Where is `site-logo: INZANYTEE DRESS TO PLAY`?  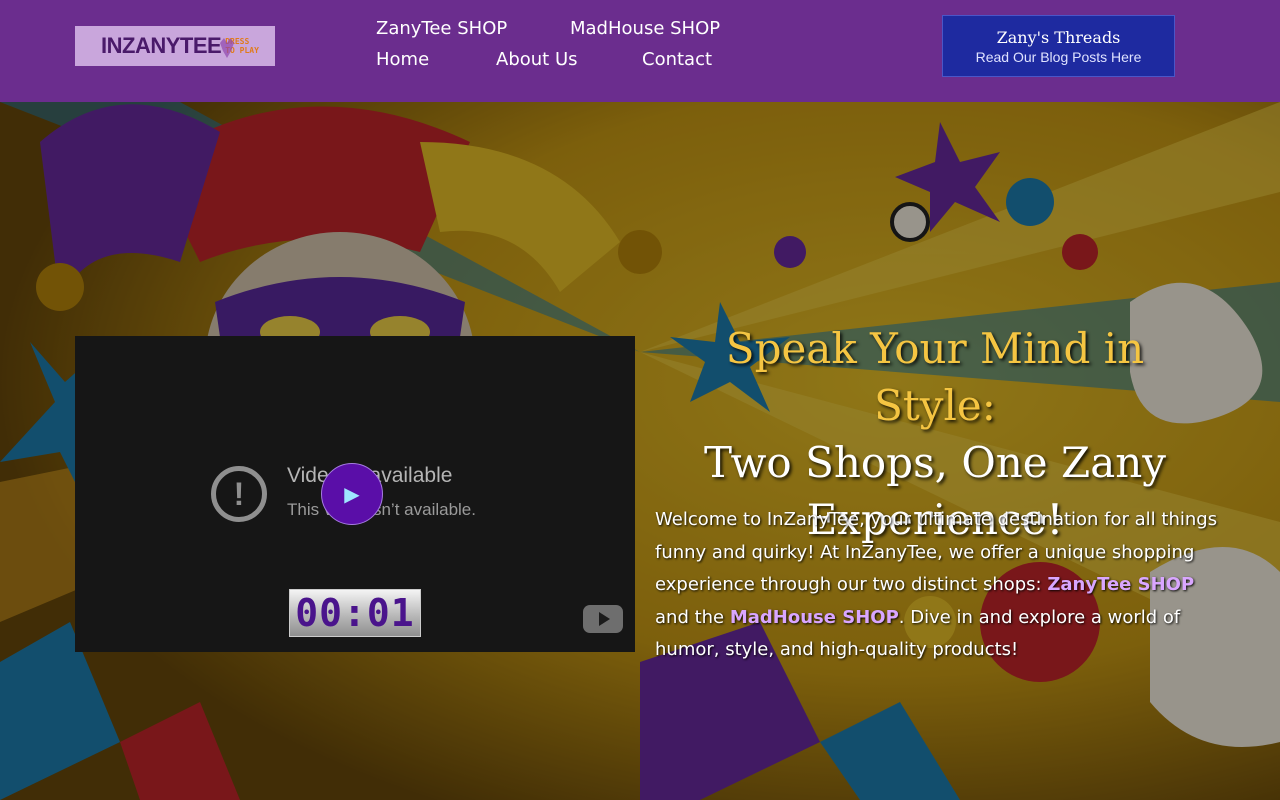 site-logo: INZANYTEE DRESS TO PLAY is located at coordinates (175, 46).